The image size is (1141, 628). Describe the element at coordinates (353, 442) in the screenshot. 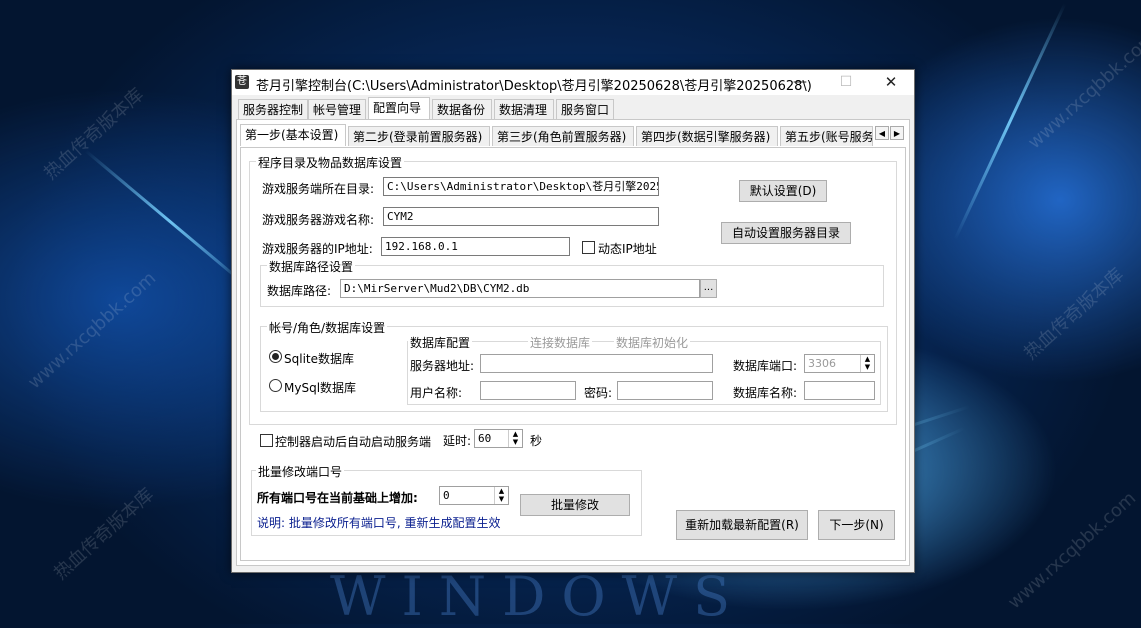

I see `autostart-label: 控制器启动后自动启动服务端` at that location.